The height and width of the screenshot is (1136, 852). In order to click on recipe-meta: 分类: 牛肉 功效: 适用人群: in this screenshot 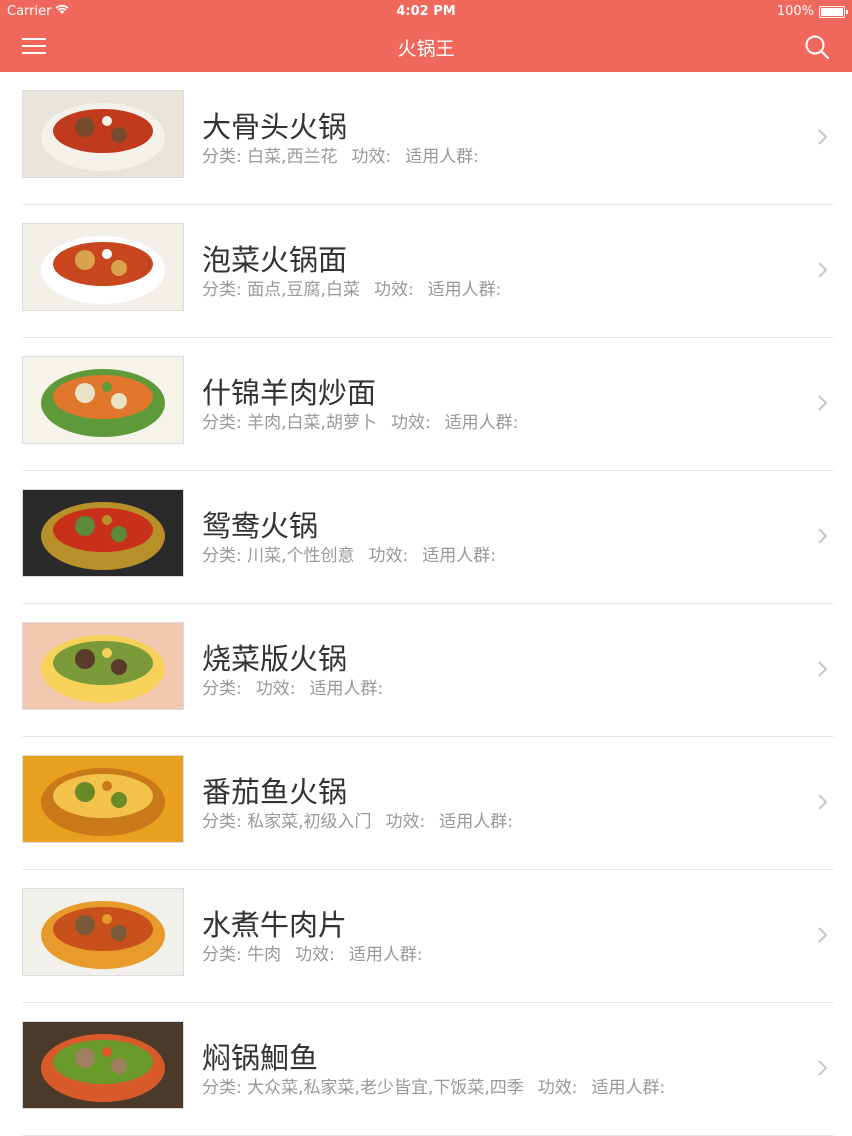, I will do `click(312, 952)`.